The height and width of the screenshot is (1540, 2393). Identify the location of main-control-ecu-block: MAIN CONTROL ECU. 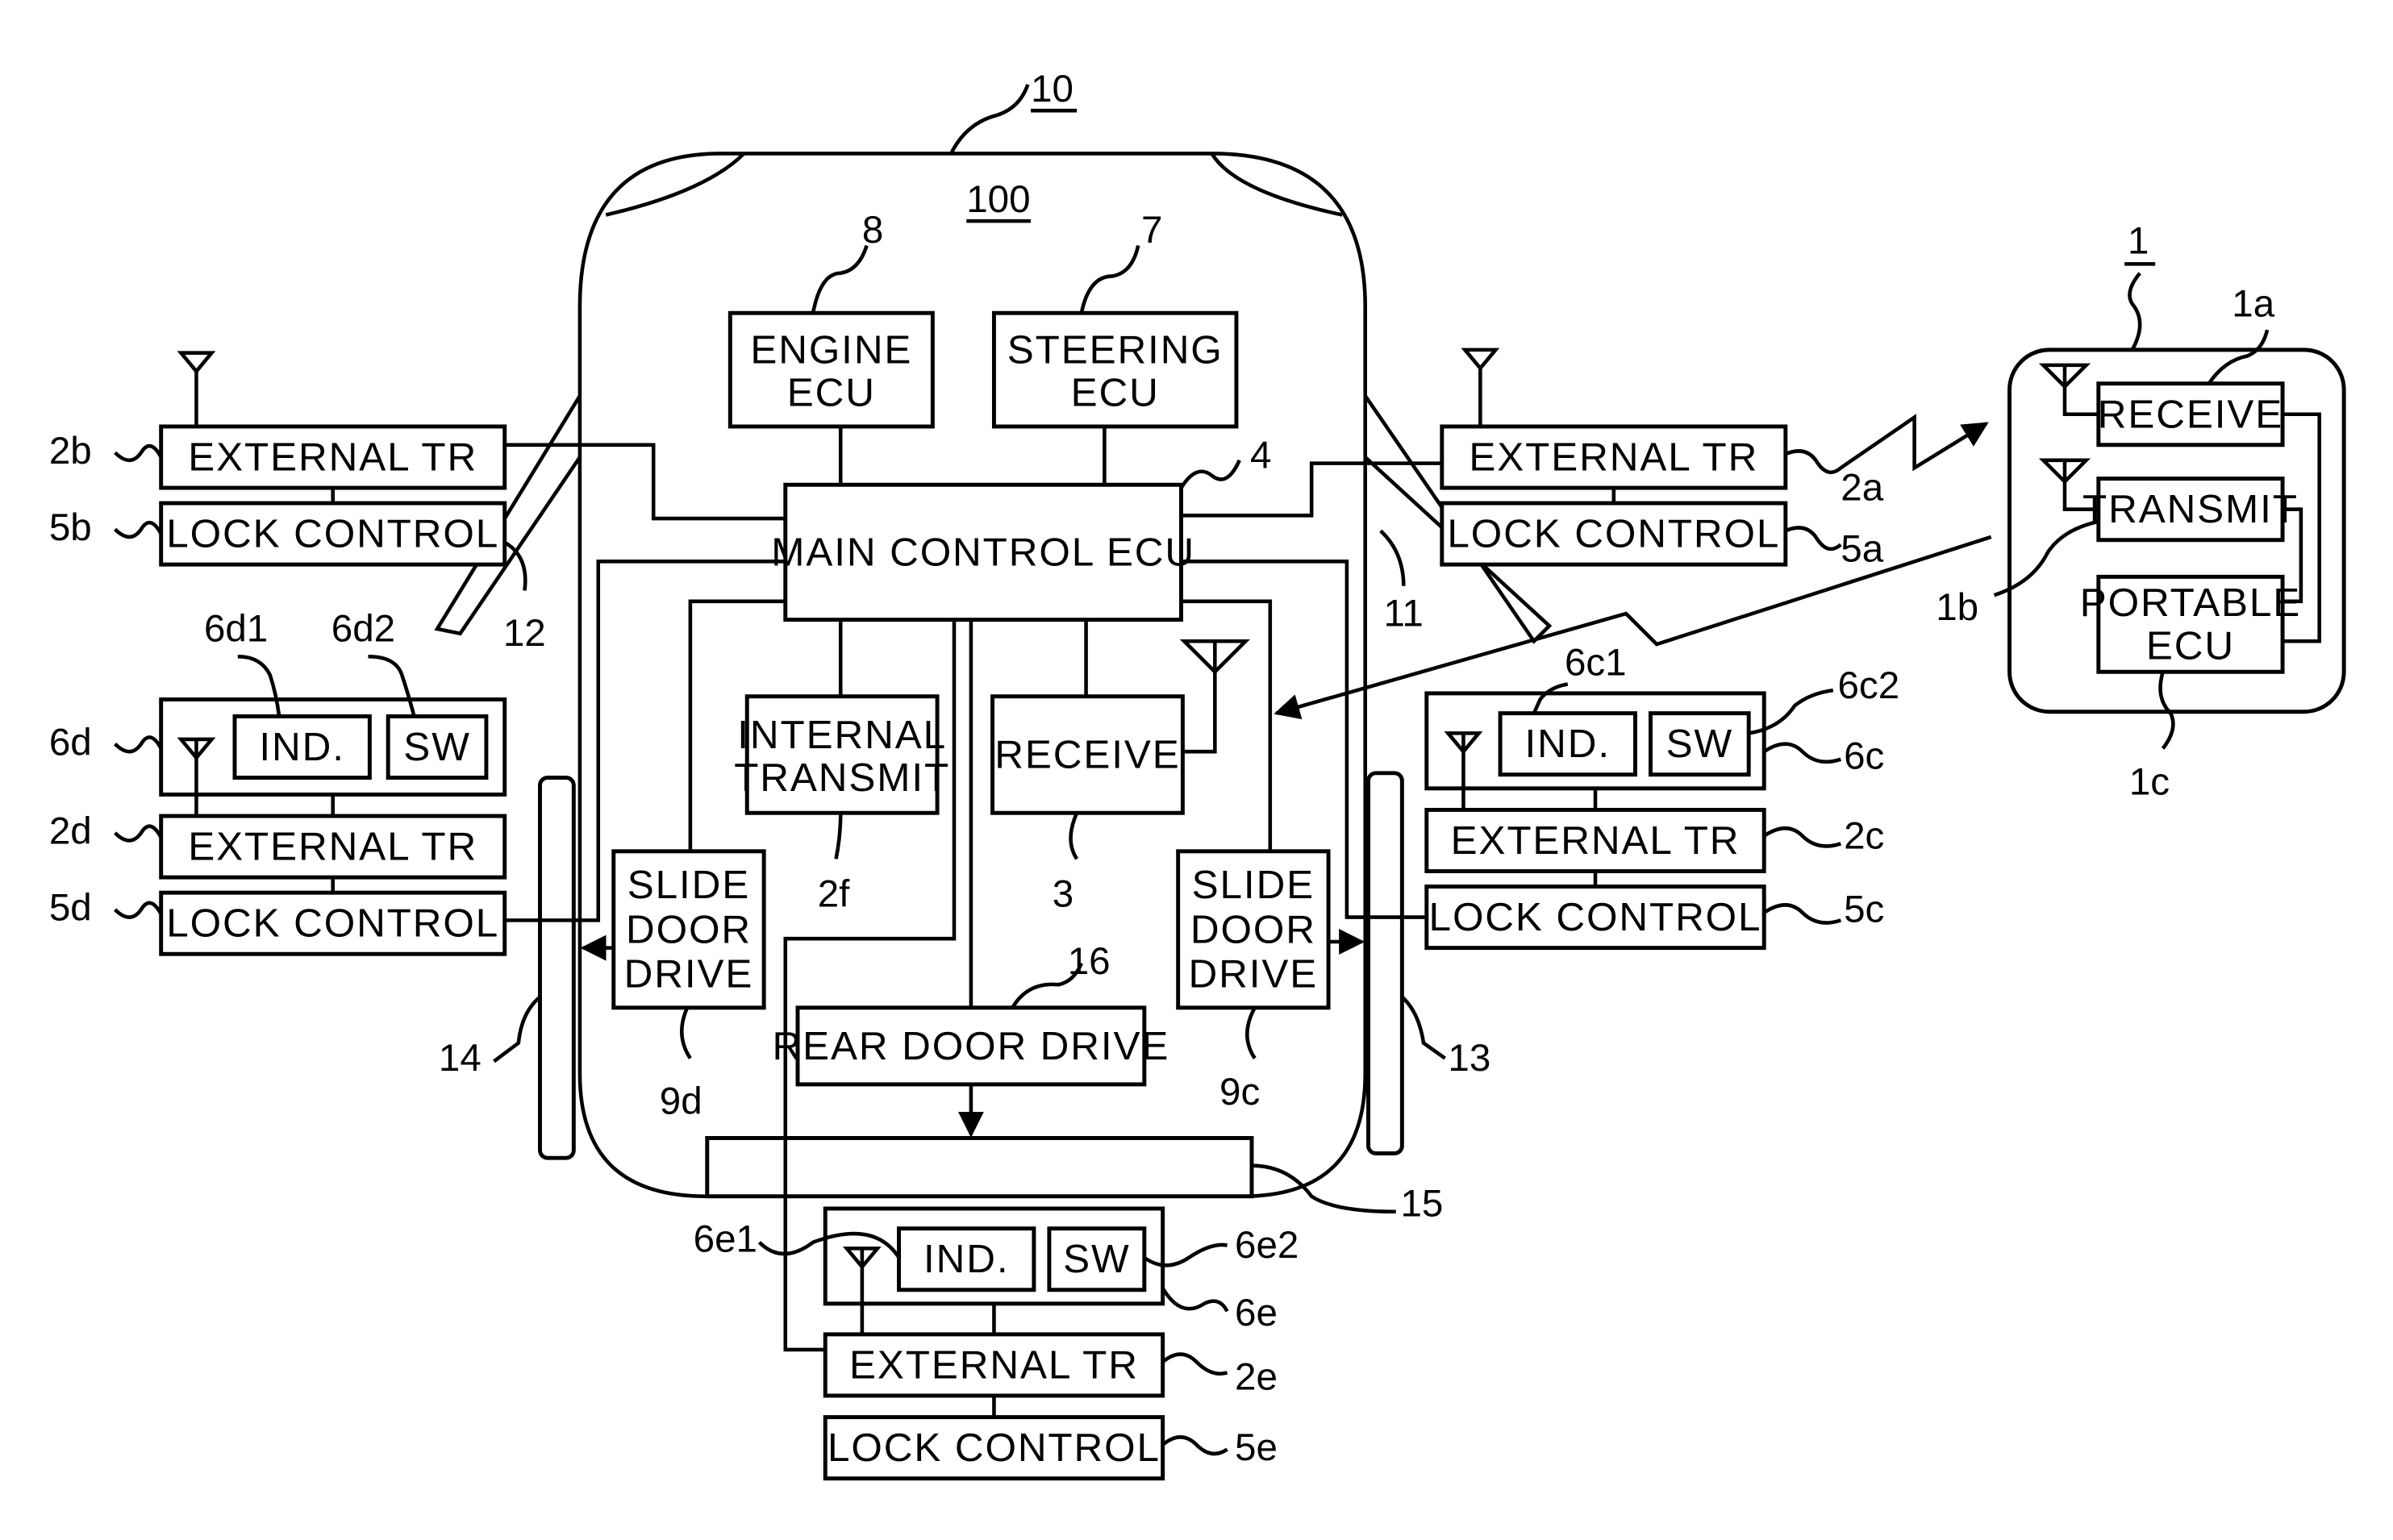
(983, 552).